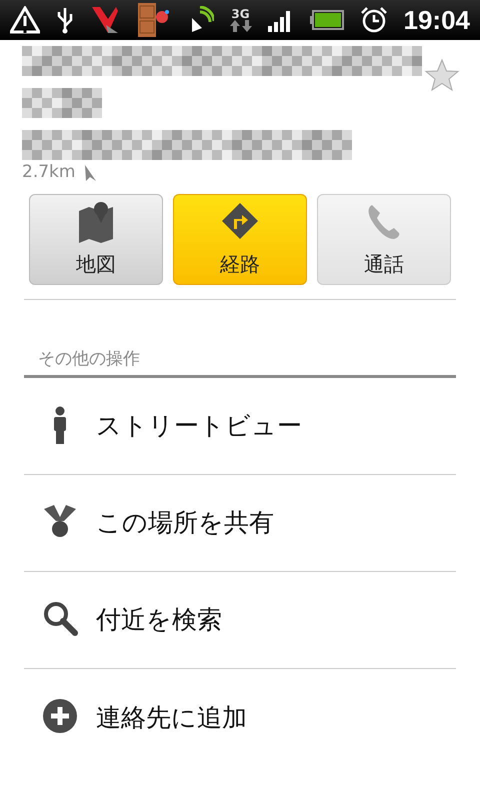  I want to click on action-button: 経路, so click(240, 239).